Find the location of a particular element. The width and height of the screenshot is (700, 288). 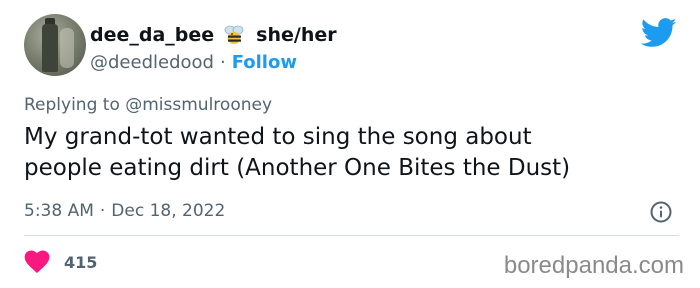

tweet-time: 5:38 AM is located at coordinates (59, 211).